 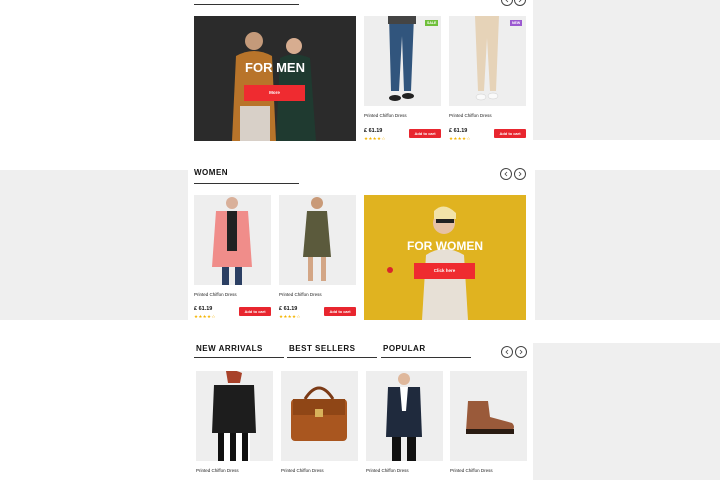 What do you see at coordinates (322, 348) in the screenshot?
I see `tab-best-sellers: BEST SELLERS` at bounding box center [322, 348].